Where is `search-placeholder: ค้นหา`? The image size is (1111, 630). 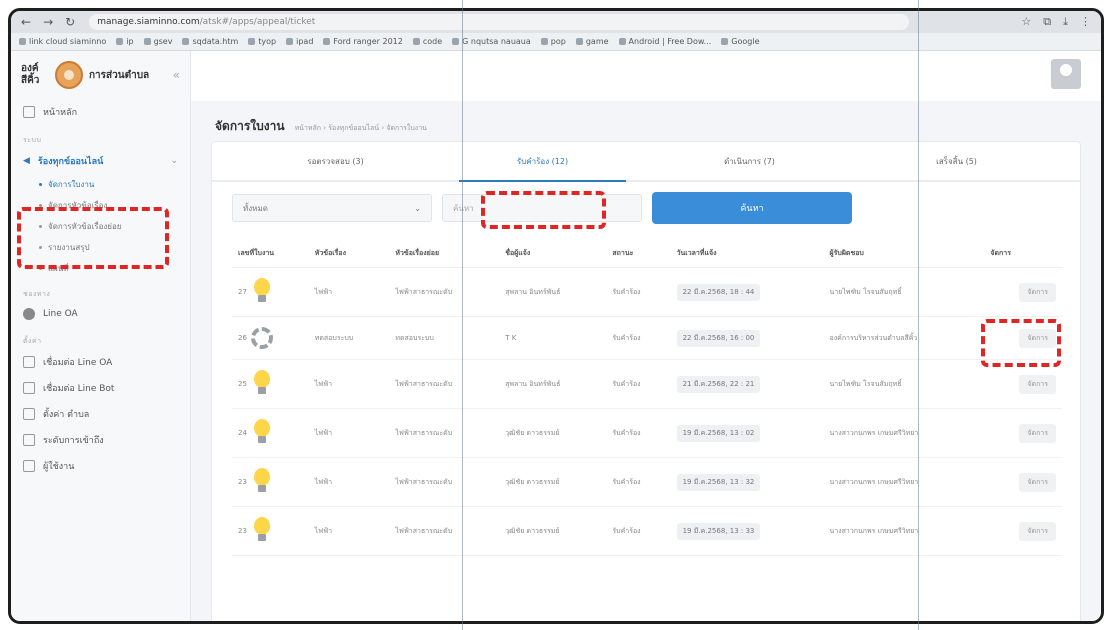
search-placeholder: ค้นหา is located at coordinates (463, 208).